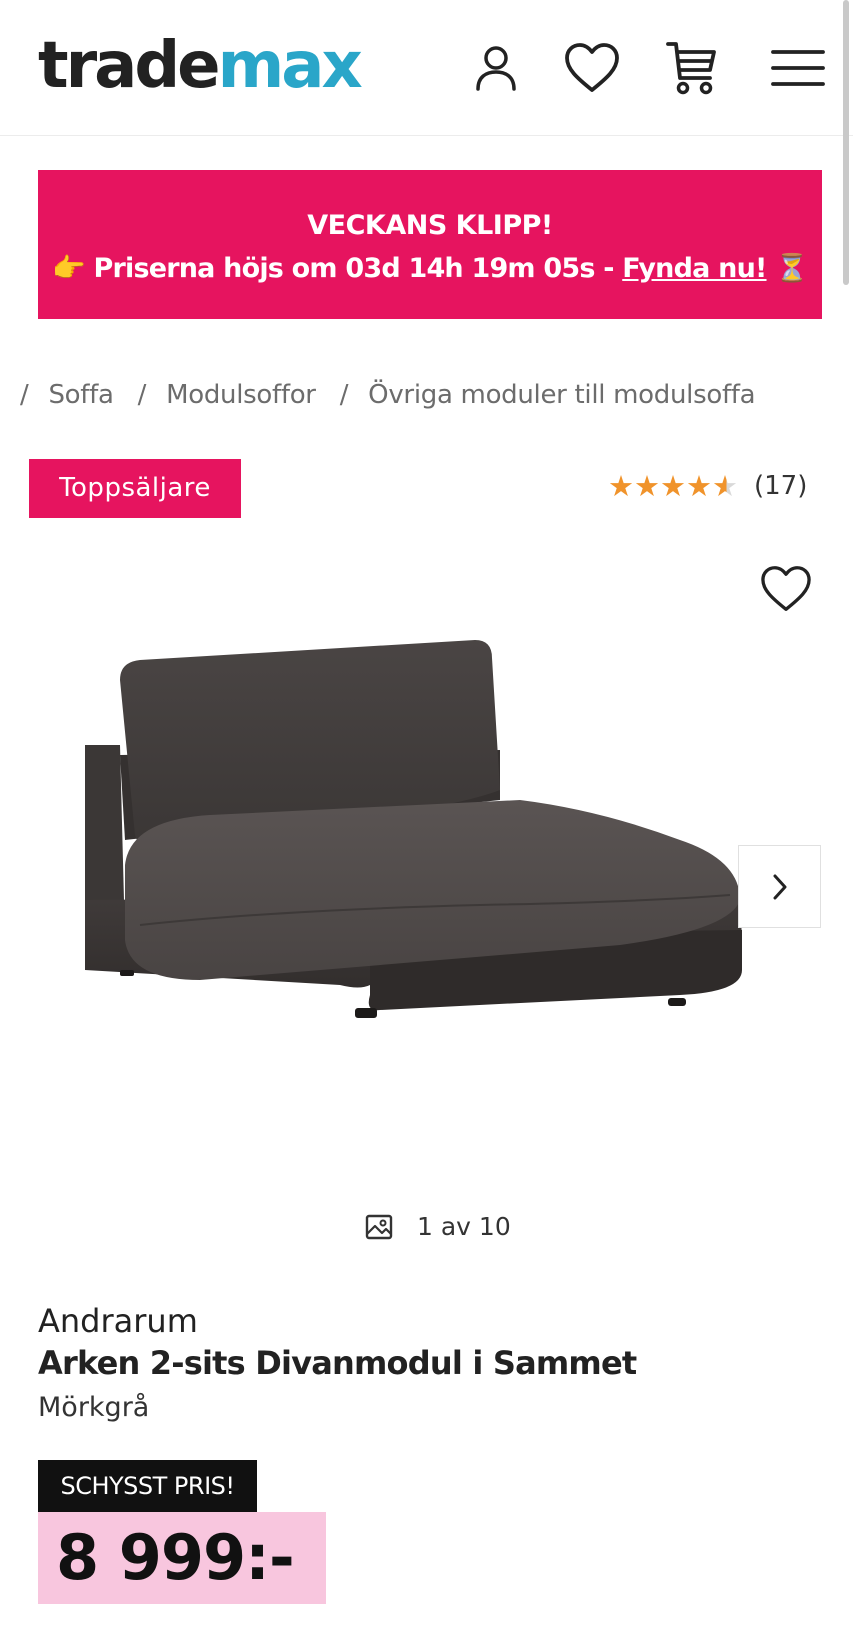  Describe the element at coordinates (561, 395) in the screenshot. I see `breadcrumb-item-ovriga-moduler: Övriga moduler till modulsoffa` at that location.